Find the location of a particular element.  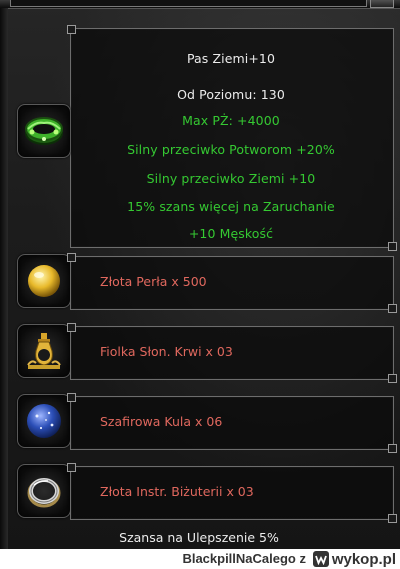

sapphire-orb-icon is located at coordinates (44, 421).